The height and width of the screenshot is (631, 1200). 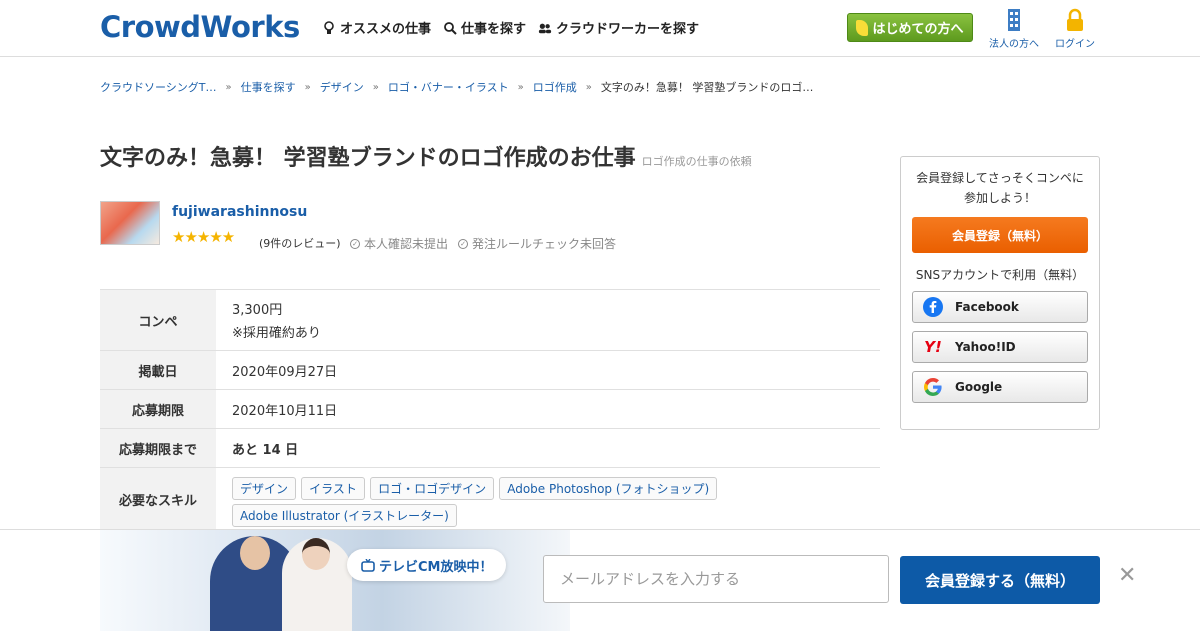 What do you see at coordinates (158, 448) in the screenshot?
I see `row-label: 応募期限まで` at bounding box center [158, 448].